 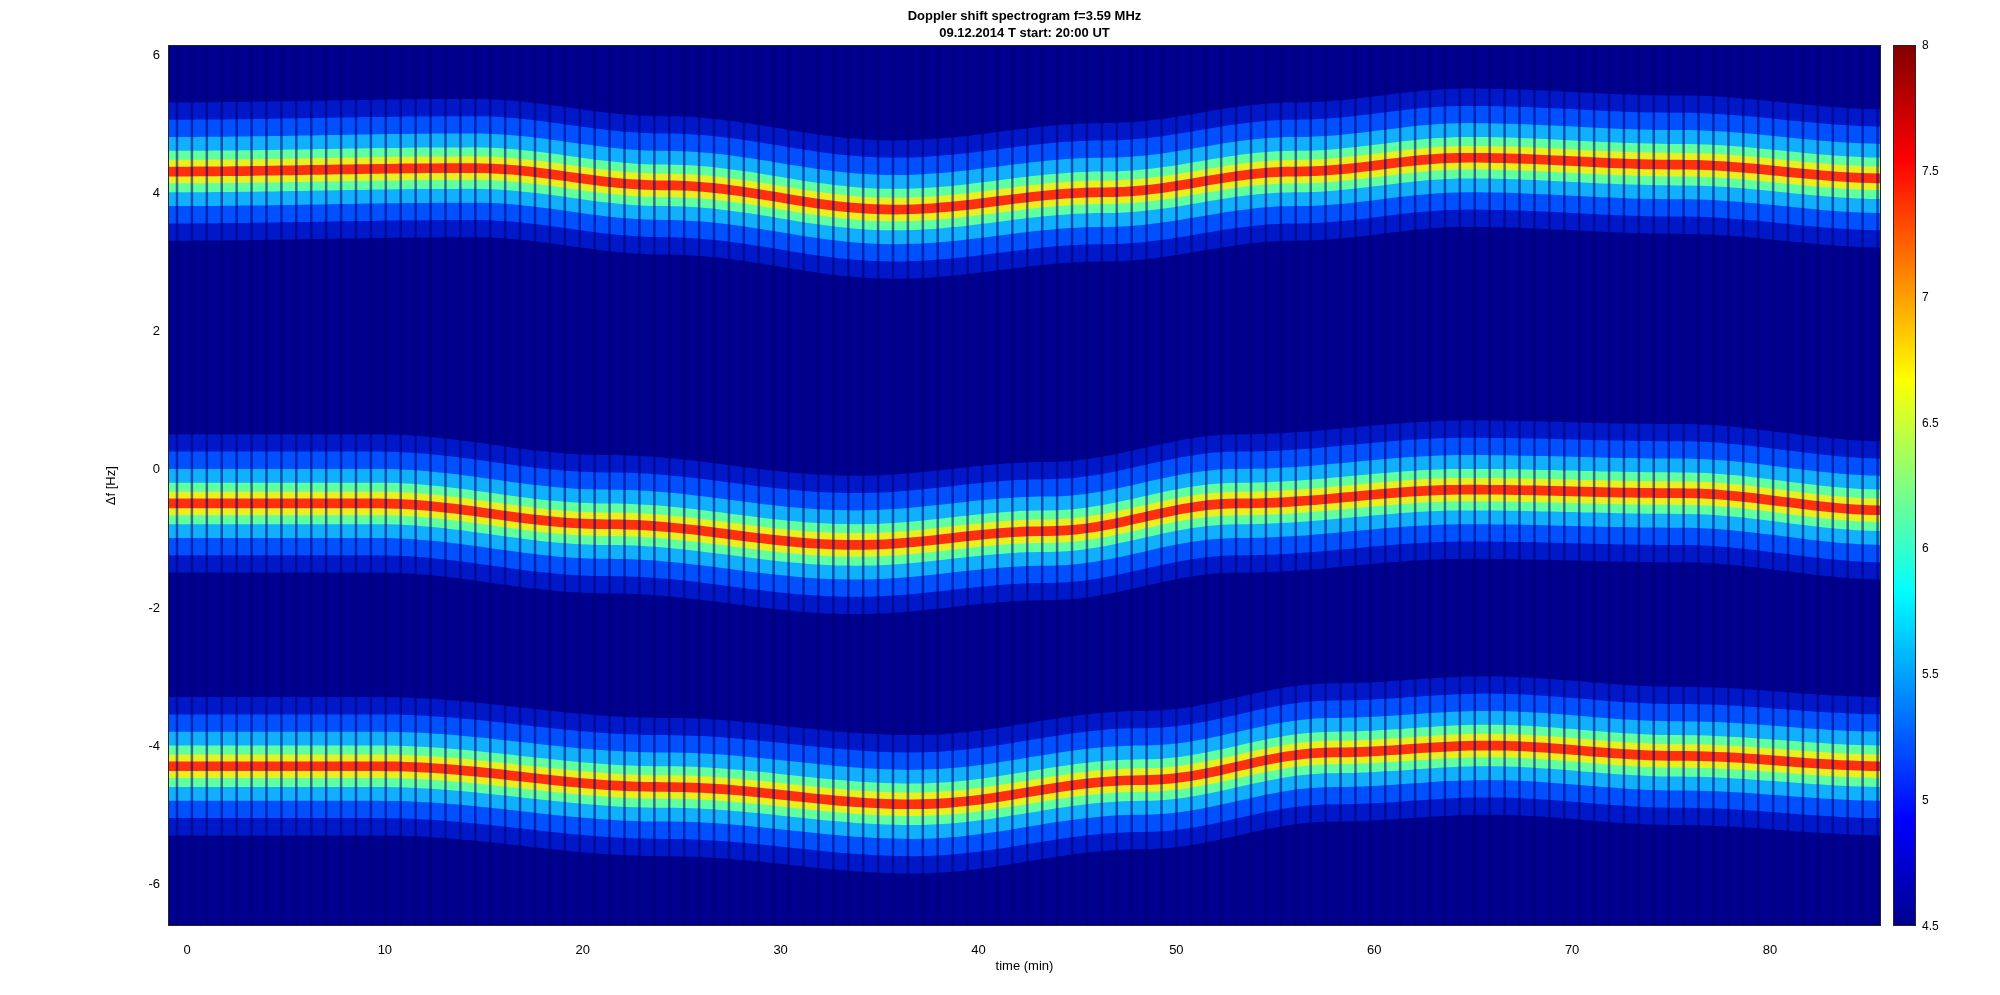 What do you see at coordinates (1925, 800) in the screenshot?
I see `colorbar-tick-label: 5` at bounding box center [1925, 800].